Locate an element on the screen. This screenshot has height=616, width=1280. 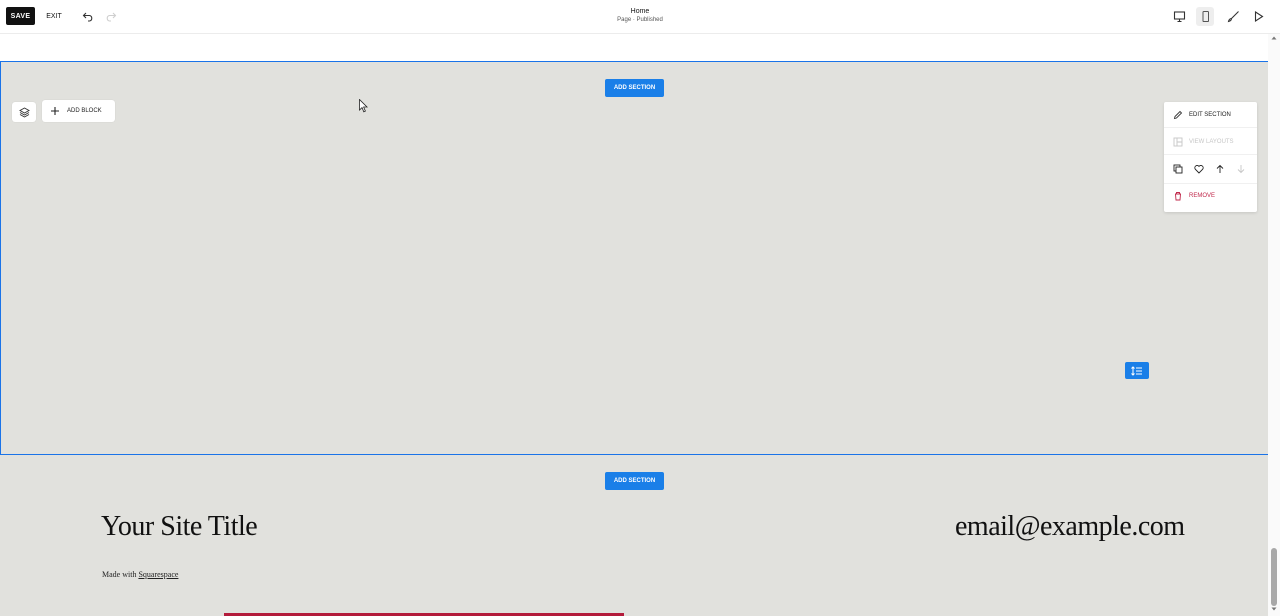
scroll-thumb is located at coordinates (1274, 577).